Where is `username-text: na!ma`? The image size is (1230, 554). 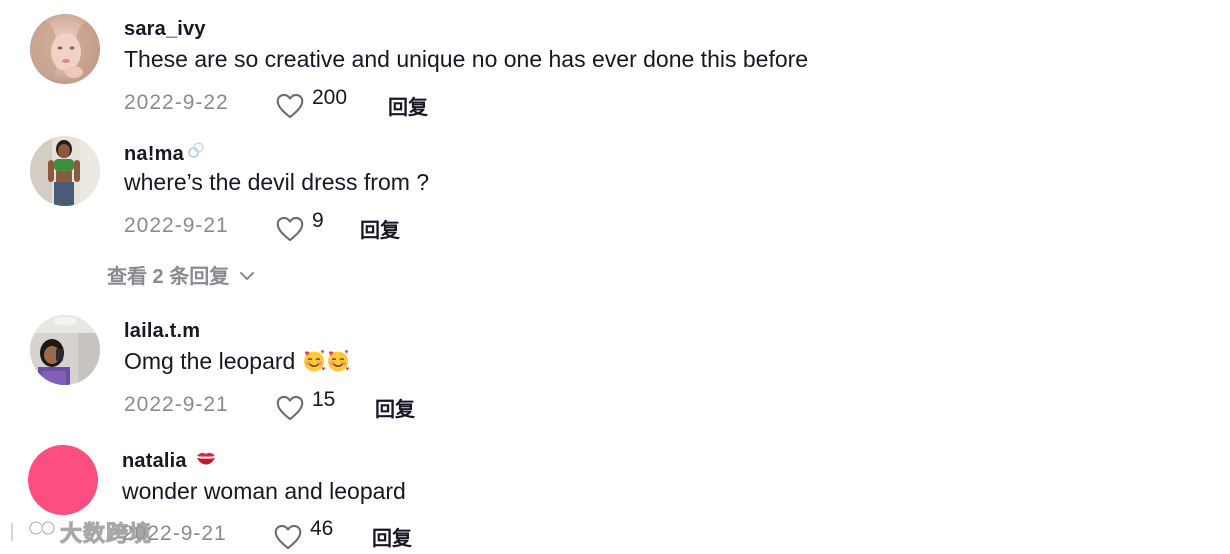
username-text: na!ma is located at coordinates (154, 154).